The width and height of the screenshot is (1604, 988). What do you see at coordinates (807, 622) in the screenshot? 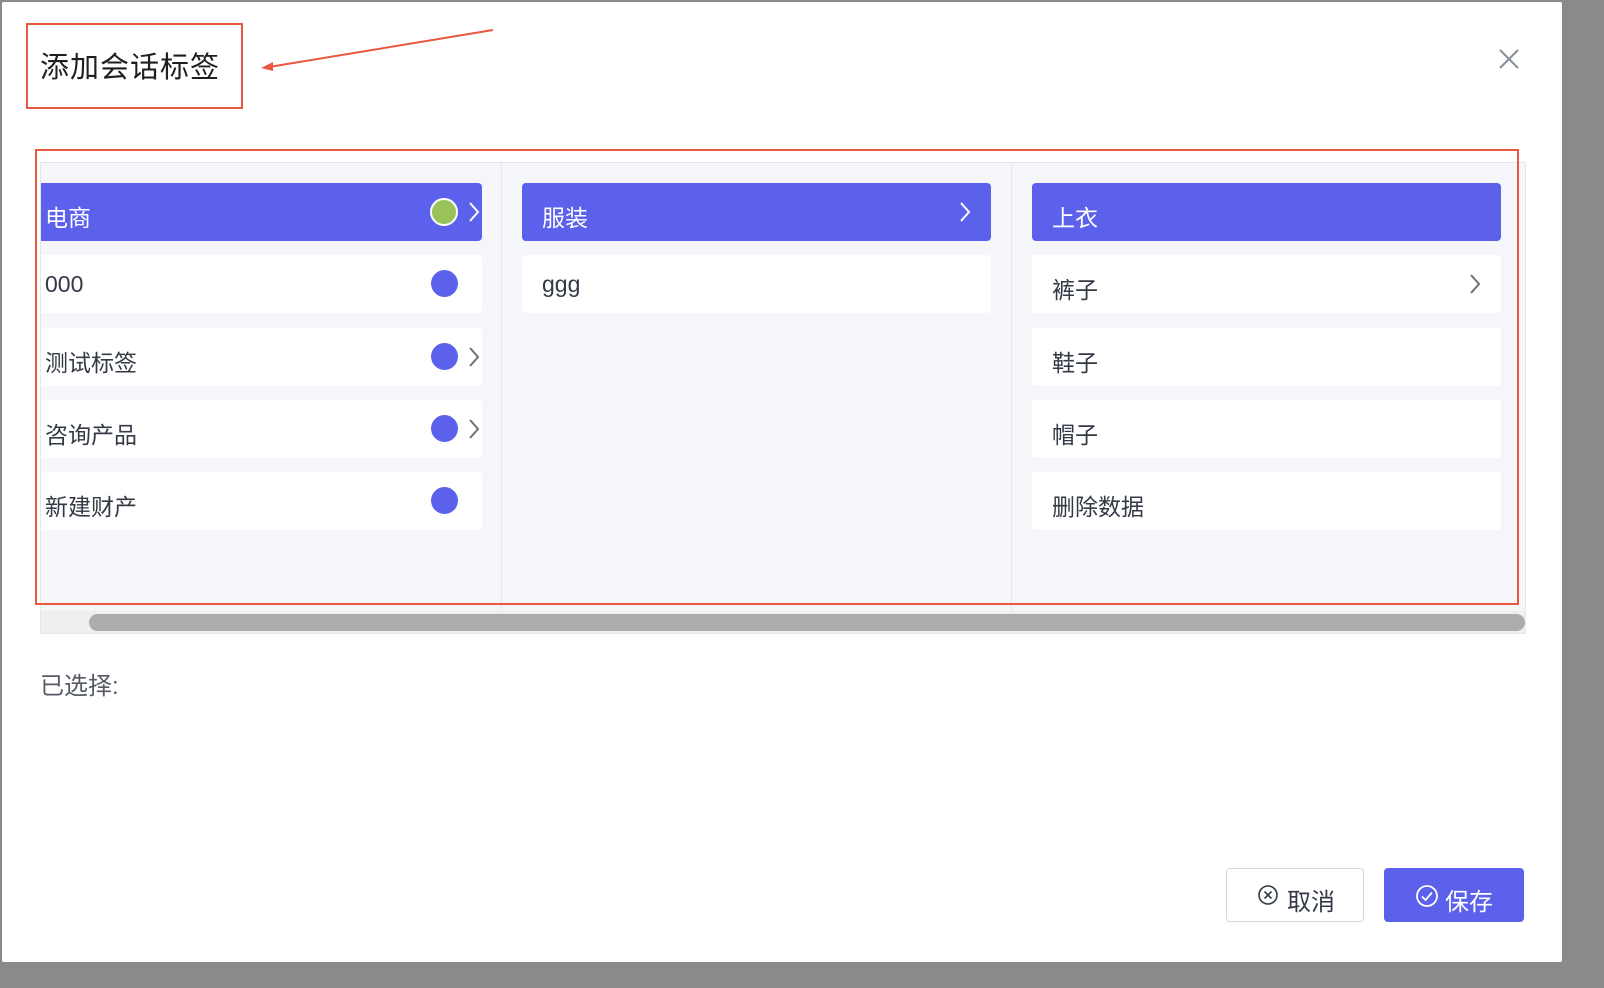
I see `scrollbar-thumb` at bounding box center [807, 622].